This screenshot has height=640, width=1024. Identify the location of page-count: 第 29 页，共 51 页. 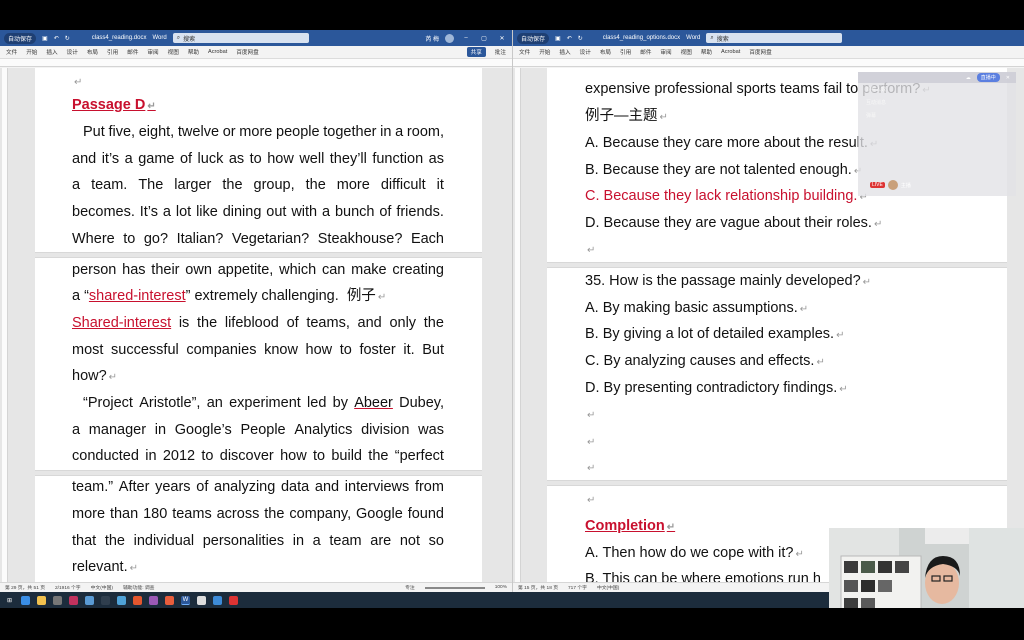
(25, 587).